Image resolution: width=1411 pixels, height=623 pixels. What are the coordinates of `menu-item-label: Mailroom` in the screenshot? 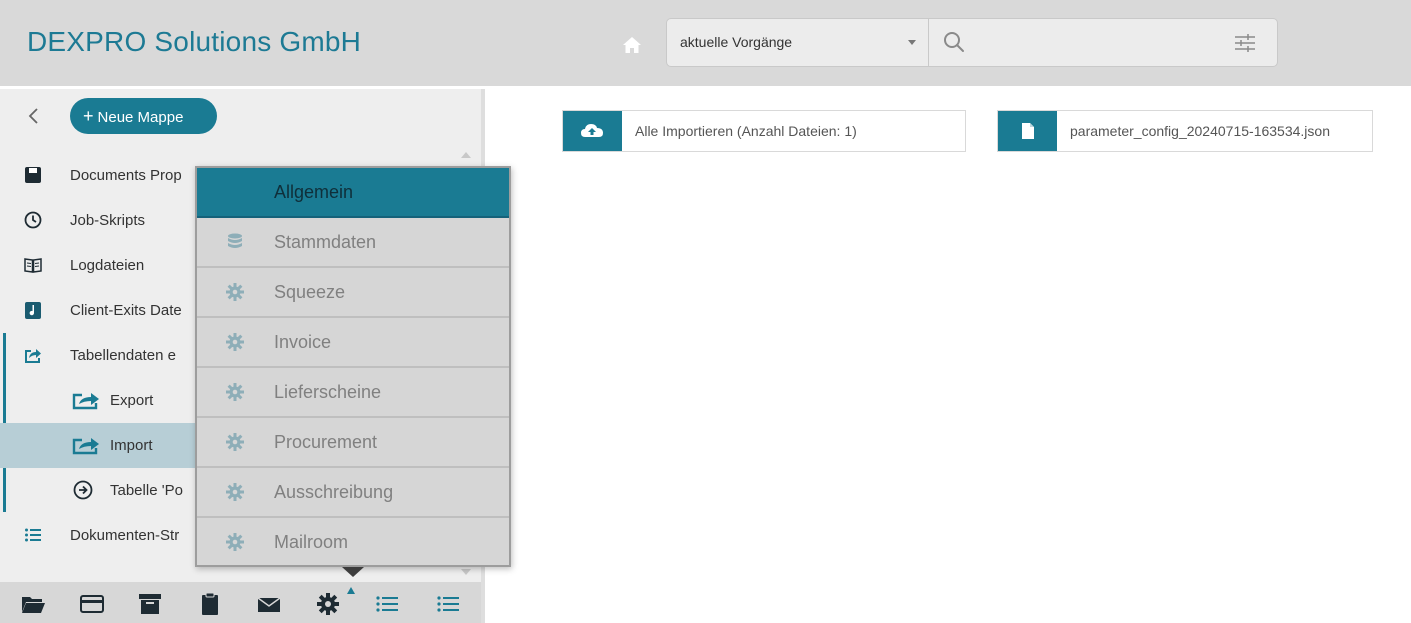 It's located at (311, 542).